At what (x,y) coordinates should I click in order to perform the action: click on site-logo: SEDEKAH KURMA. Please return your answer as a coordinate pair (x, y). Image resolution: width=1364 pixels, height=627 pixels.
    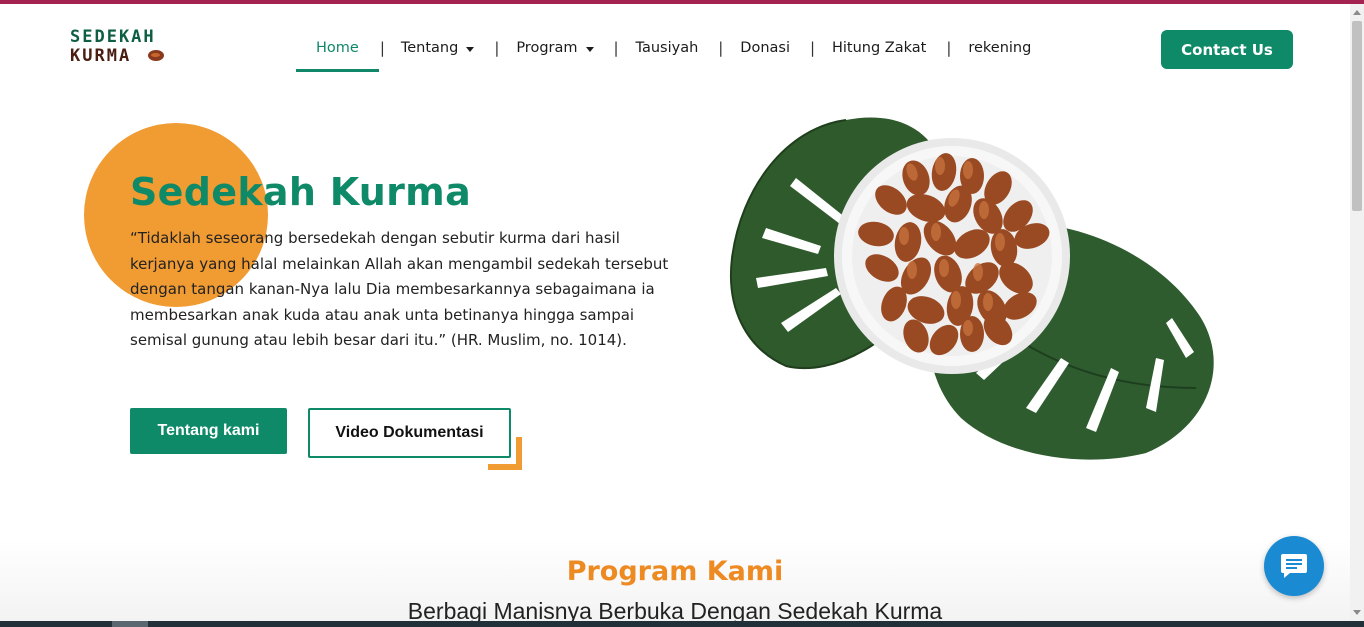
    Looking at the image, I should click on (120, 47).